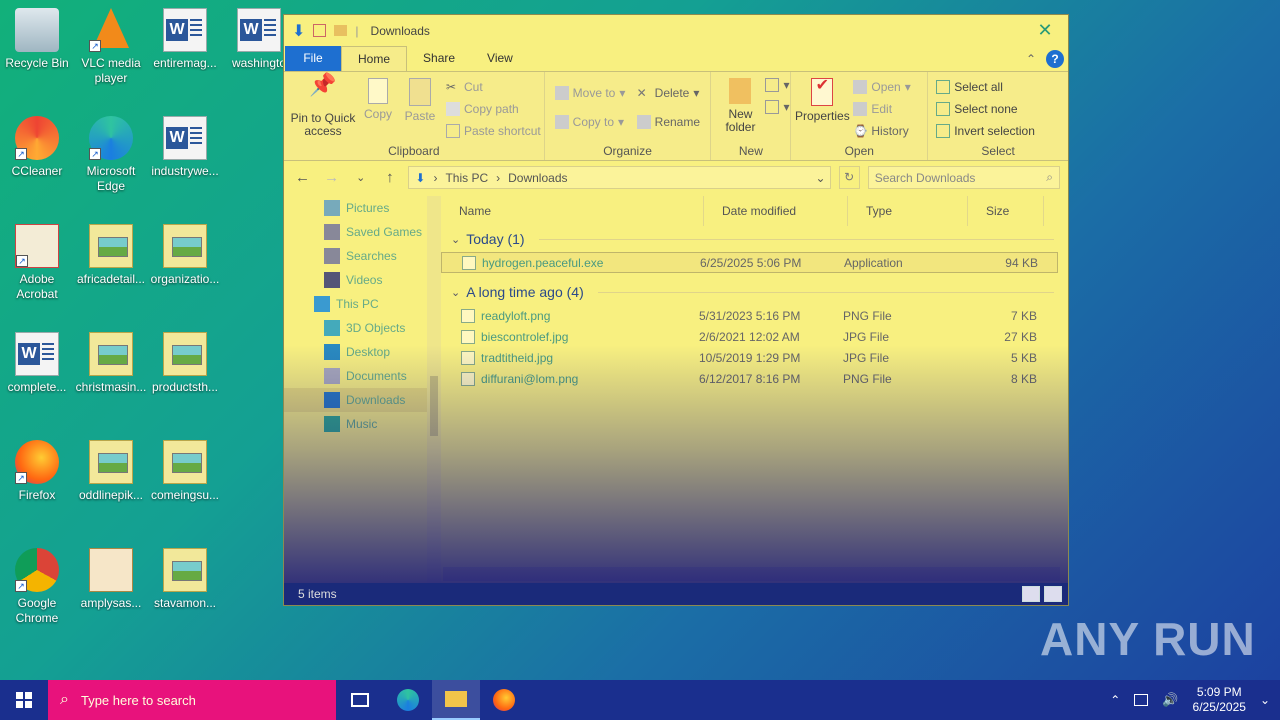  I want to click on tab-share: Share, so click(439, 58).